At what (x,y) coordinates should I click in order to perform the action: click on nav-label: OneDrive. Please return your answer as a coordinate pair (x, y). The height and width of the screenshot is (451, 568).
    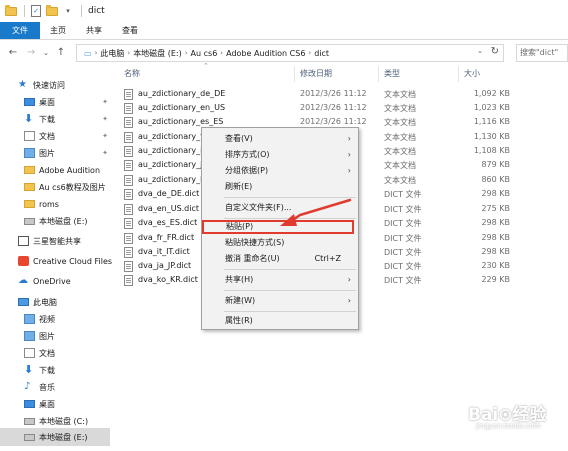
    Looking at the image, I should click on (52, 281).